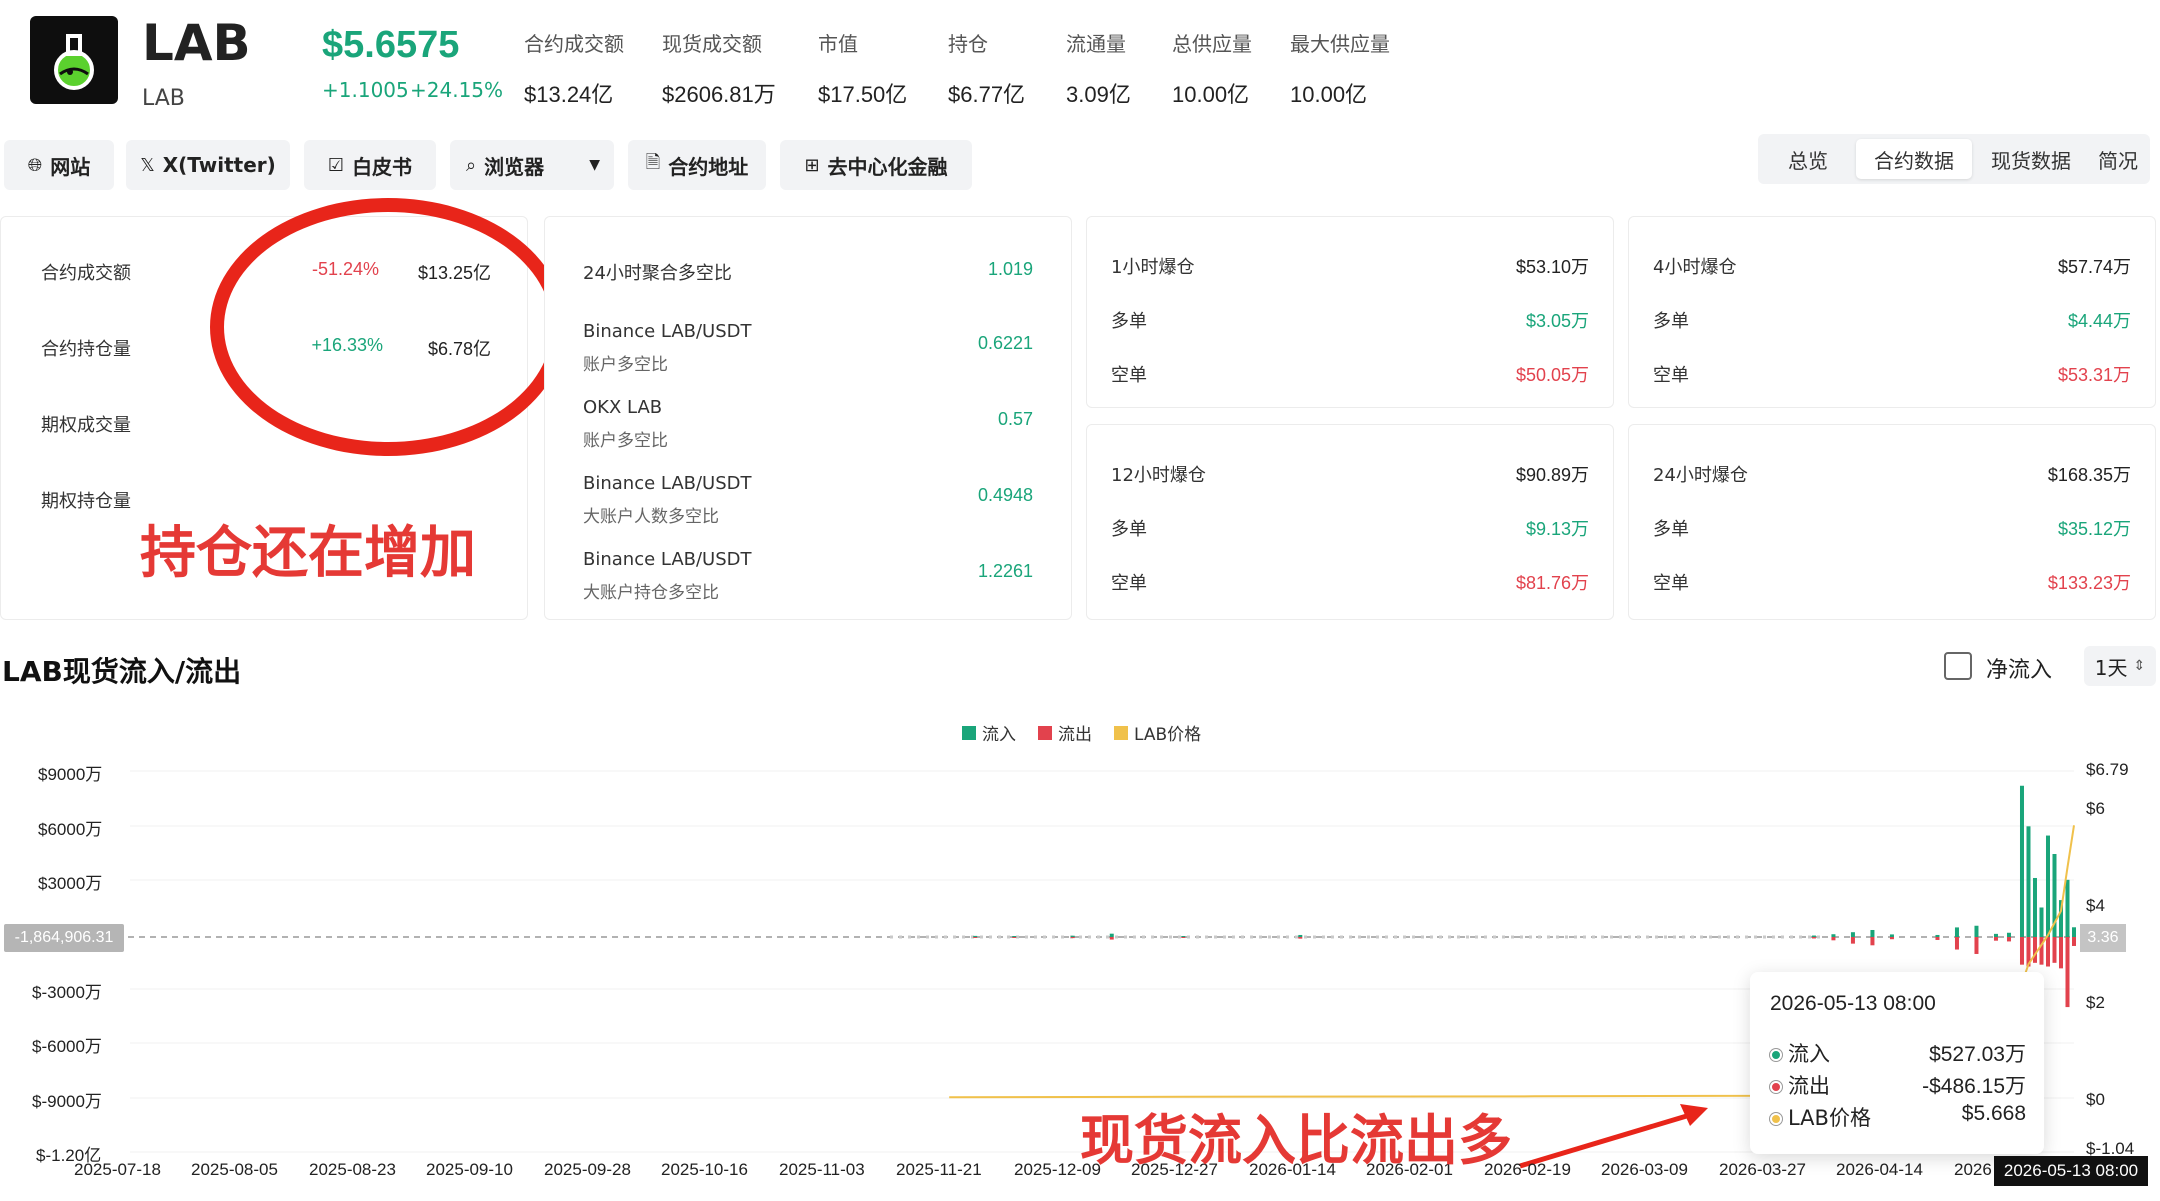  Describe the element at coordinates (70, 829) in the screenshot. I see `y-tick-left: $6000万` at that location.